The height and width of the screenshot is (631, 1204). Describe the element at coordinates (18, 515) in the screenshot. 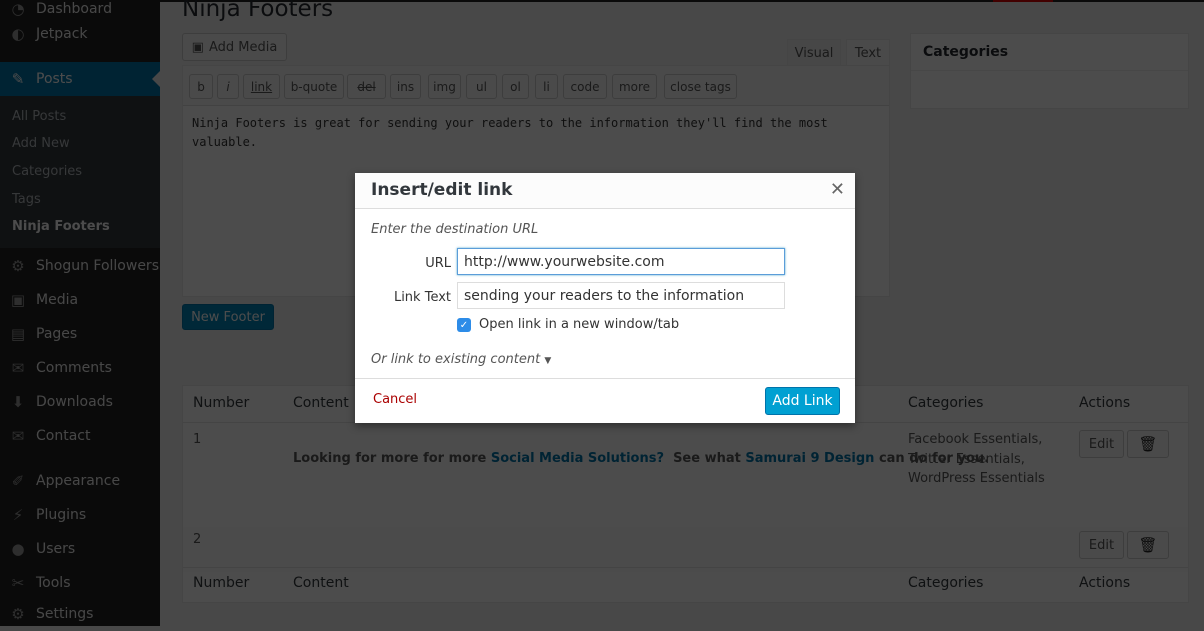

I see `plugin-icon: ⚡` at that location.